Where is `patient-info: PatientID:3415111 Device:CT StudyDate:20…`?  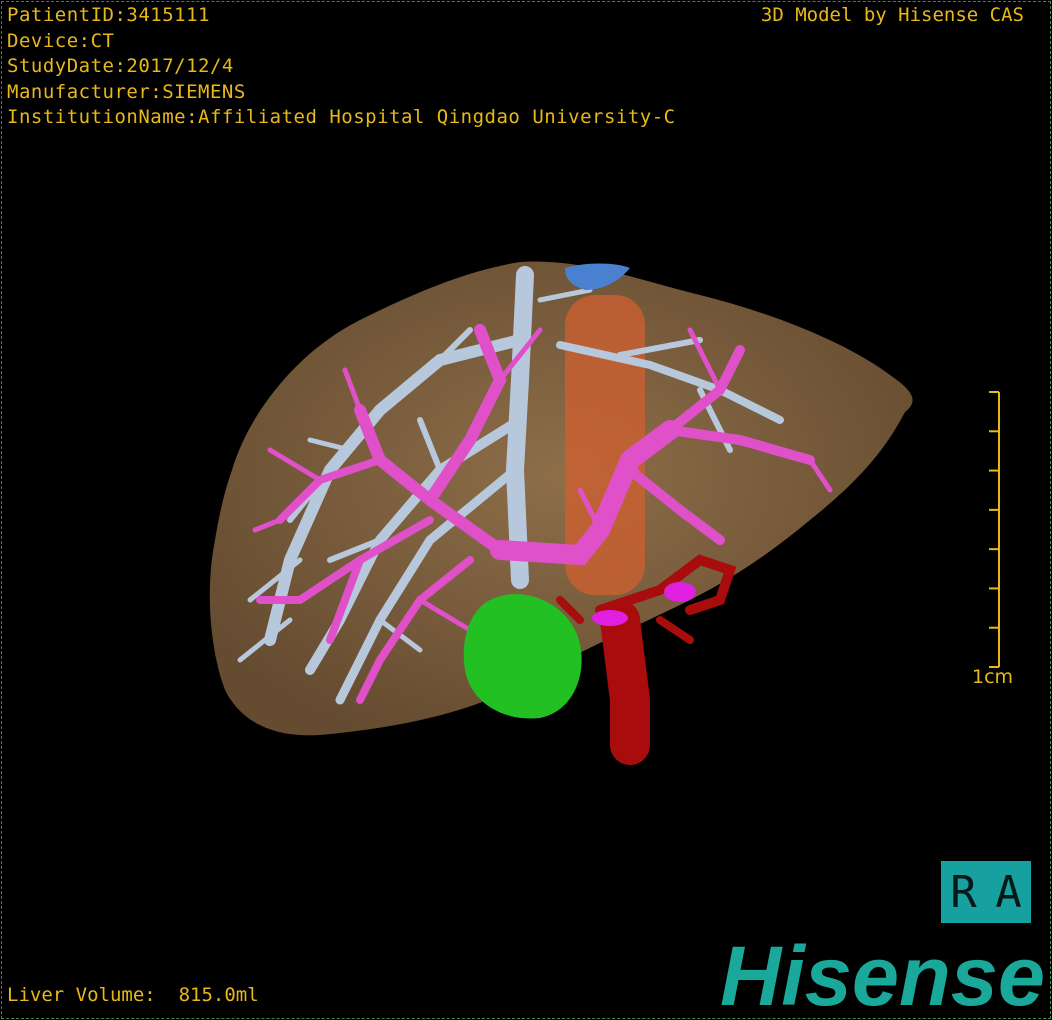
patient-info: PatientID:3415111 Device:CT StudyDate:20… is located at coordinates (341, 67).